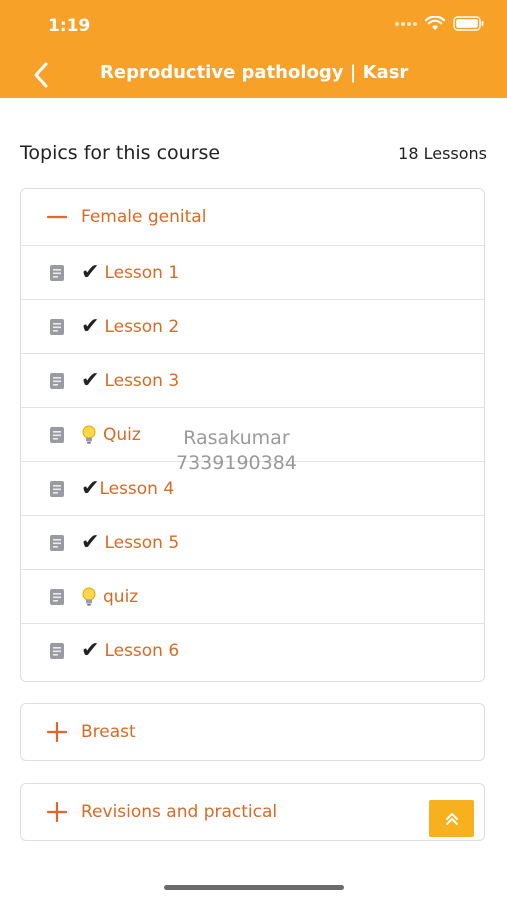 The width and height of the screenshot is (507, 900). What do you see at coordinates (121, 596) in the screenshot?
I see `lesson-label: quiz` at bounding box center [121, 596].